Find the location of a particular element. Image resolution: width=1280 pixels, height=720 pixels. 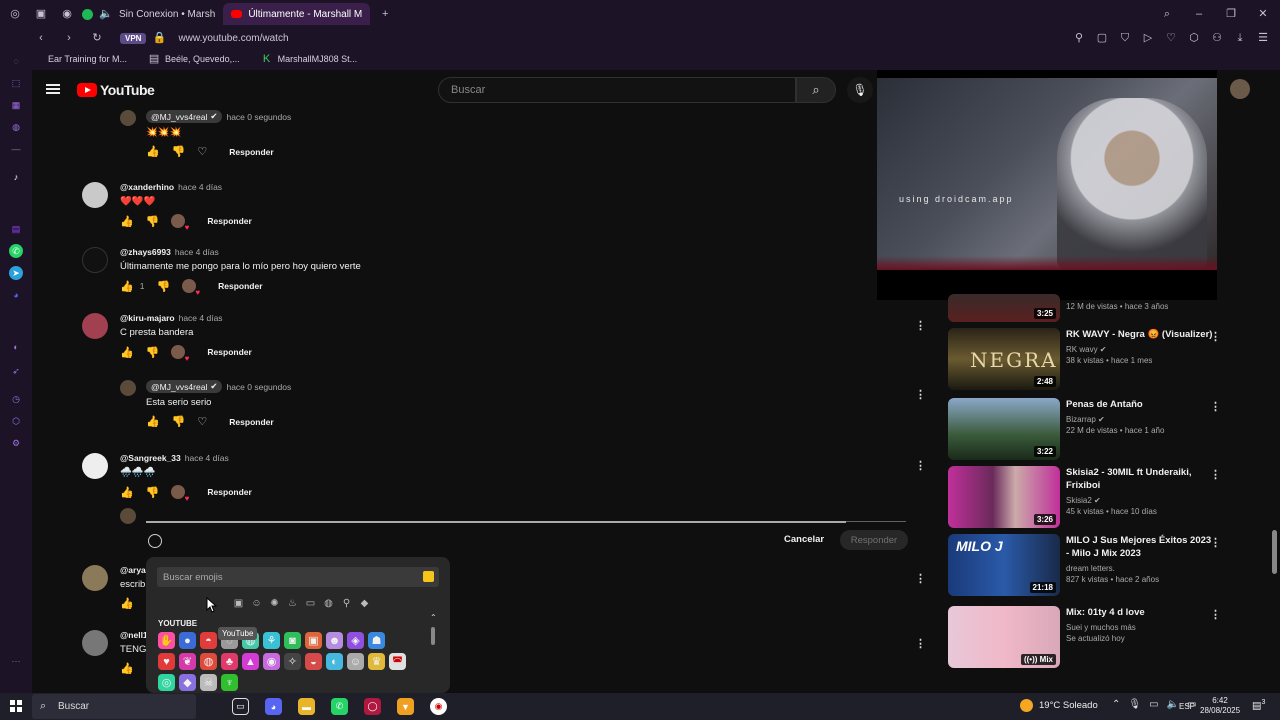

thumbnail: MILO J 21:18 is located at coordinates (1004, 565).